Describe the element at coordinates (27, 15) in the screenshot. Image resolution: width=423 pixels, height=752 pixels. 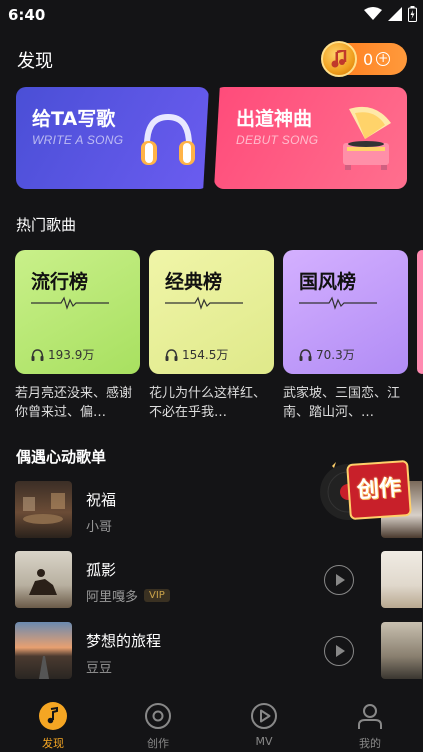
I see `status-time: 6:40` at that location.